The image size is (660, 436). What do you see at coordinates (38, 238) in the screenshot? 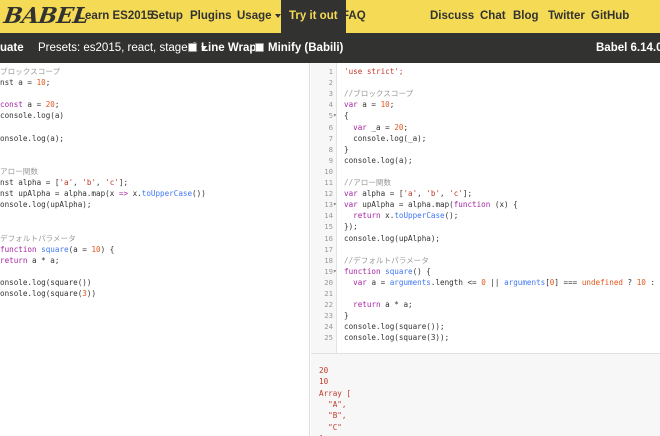
I see `code-line: デフォルトパラメータ` at bounding box center [38, 238].